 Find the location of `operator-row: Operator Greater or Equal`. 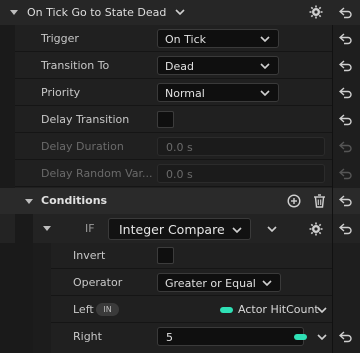

operator-row: Operator Greater or Equal is located at coordinates (191, 283).